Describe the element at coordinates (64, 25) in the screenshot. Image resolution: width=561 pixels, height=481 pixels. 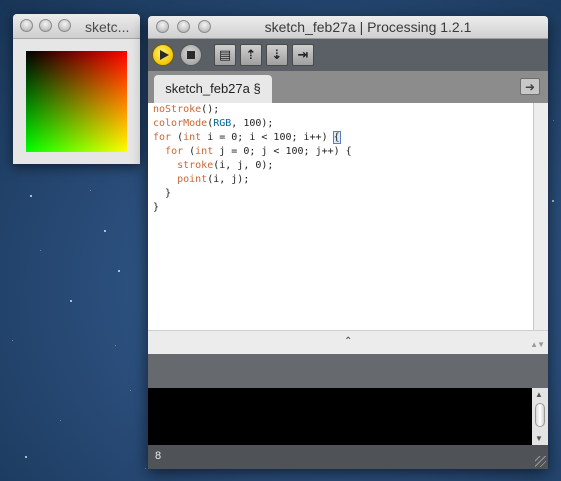
I see `zoom-window-button` at that location.